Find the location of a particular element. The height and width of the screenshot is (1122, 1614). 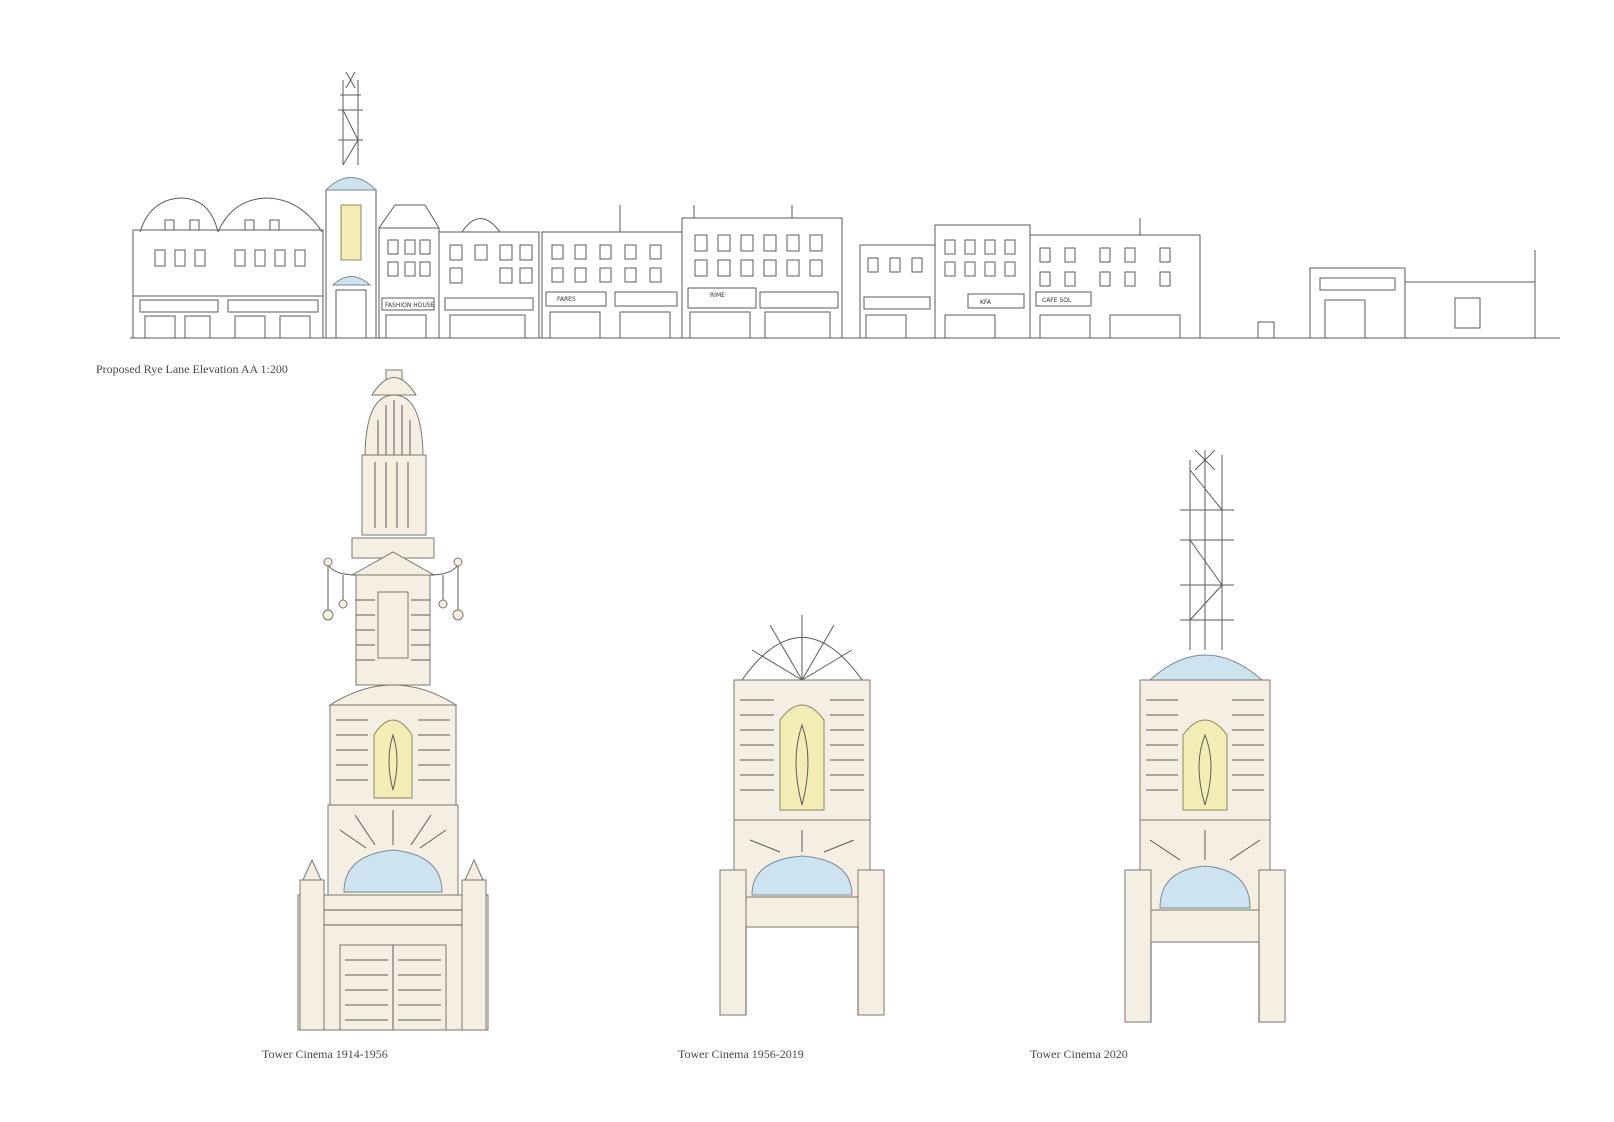

tower-1914-lower-stage is located at coordinates (393, 850).